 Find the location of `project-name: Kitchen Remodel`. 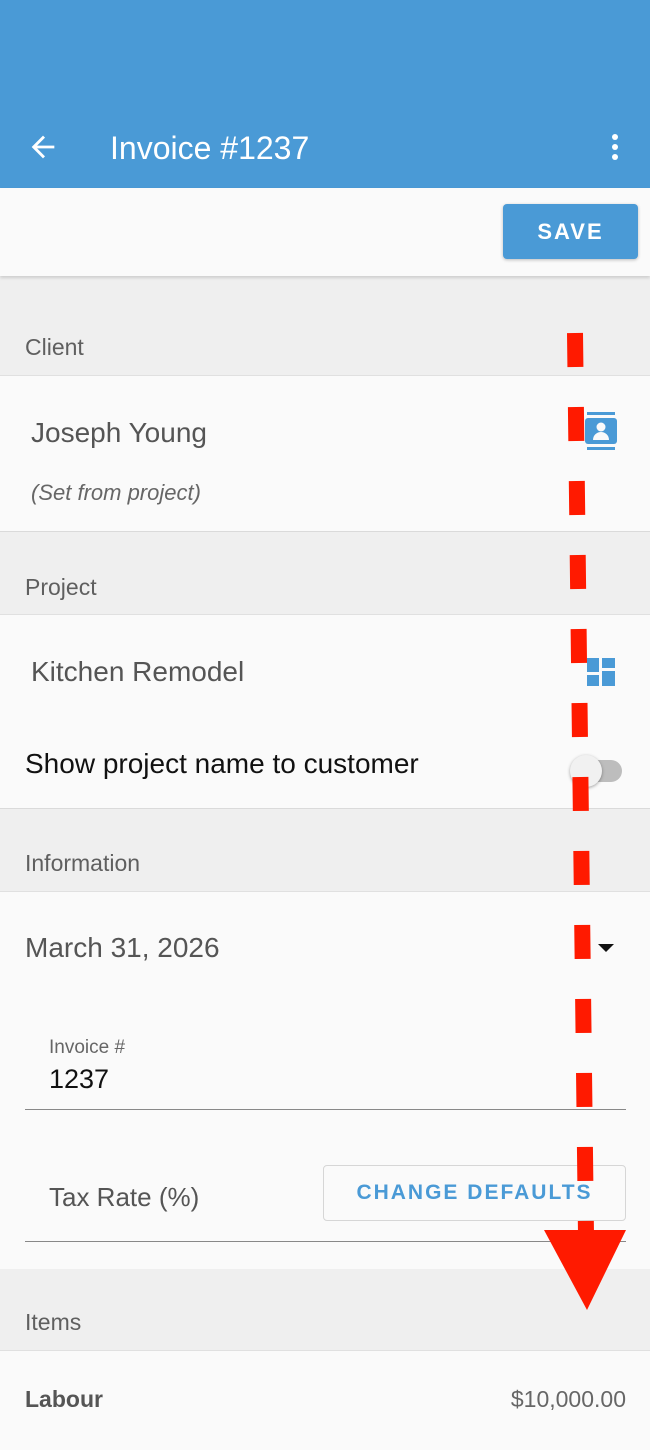

project-name: Kitchen Remodel is located at coordinates (137, 672).